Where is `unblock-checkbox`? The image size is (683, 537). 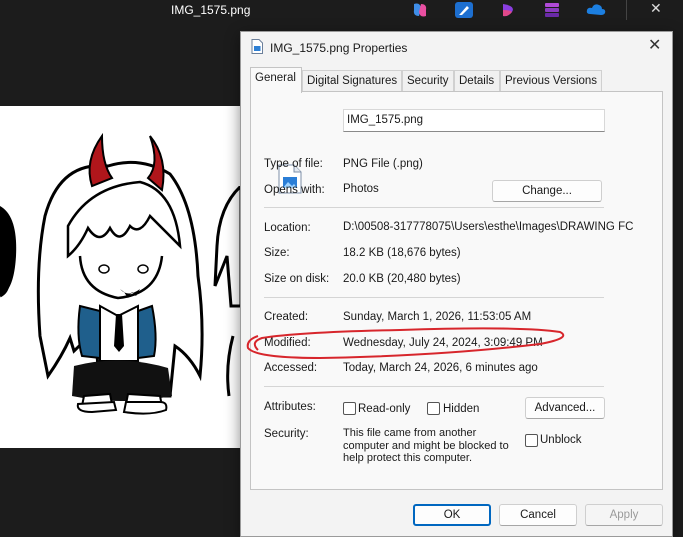
unblock-checkbox is located at coordinates (531, 440).